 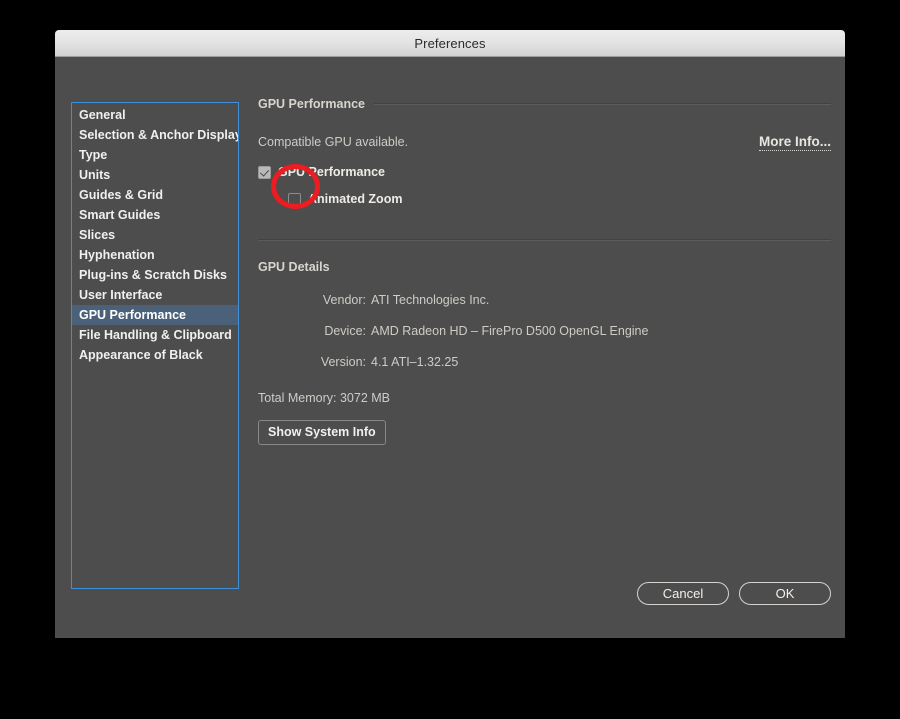 I want to click on sidebar-item-type: Type, so click(x=155, y=155).